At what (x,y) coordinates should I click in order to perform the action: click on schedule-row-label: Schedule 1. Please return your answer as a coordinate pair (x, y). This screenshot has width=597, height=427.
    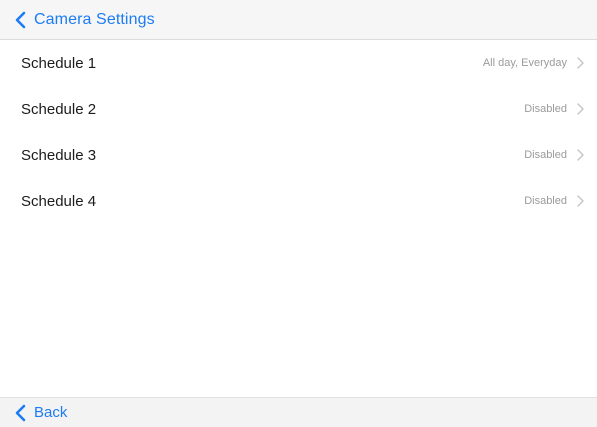
    Looking at the image, I should click on (59, 63).